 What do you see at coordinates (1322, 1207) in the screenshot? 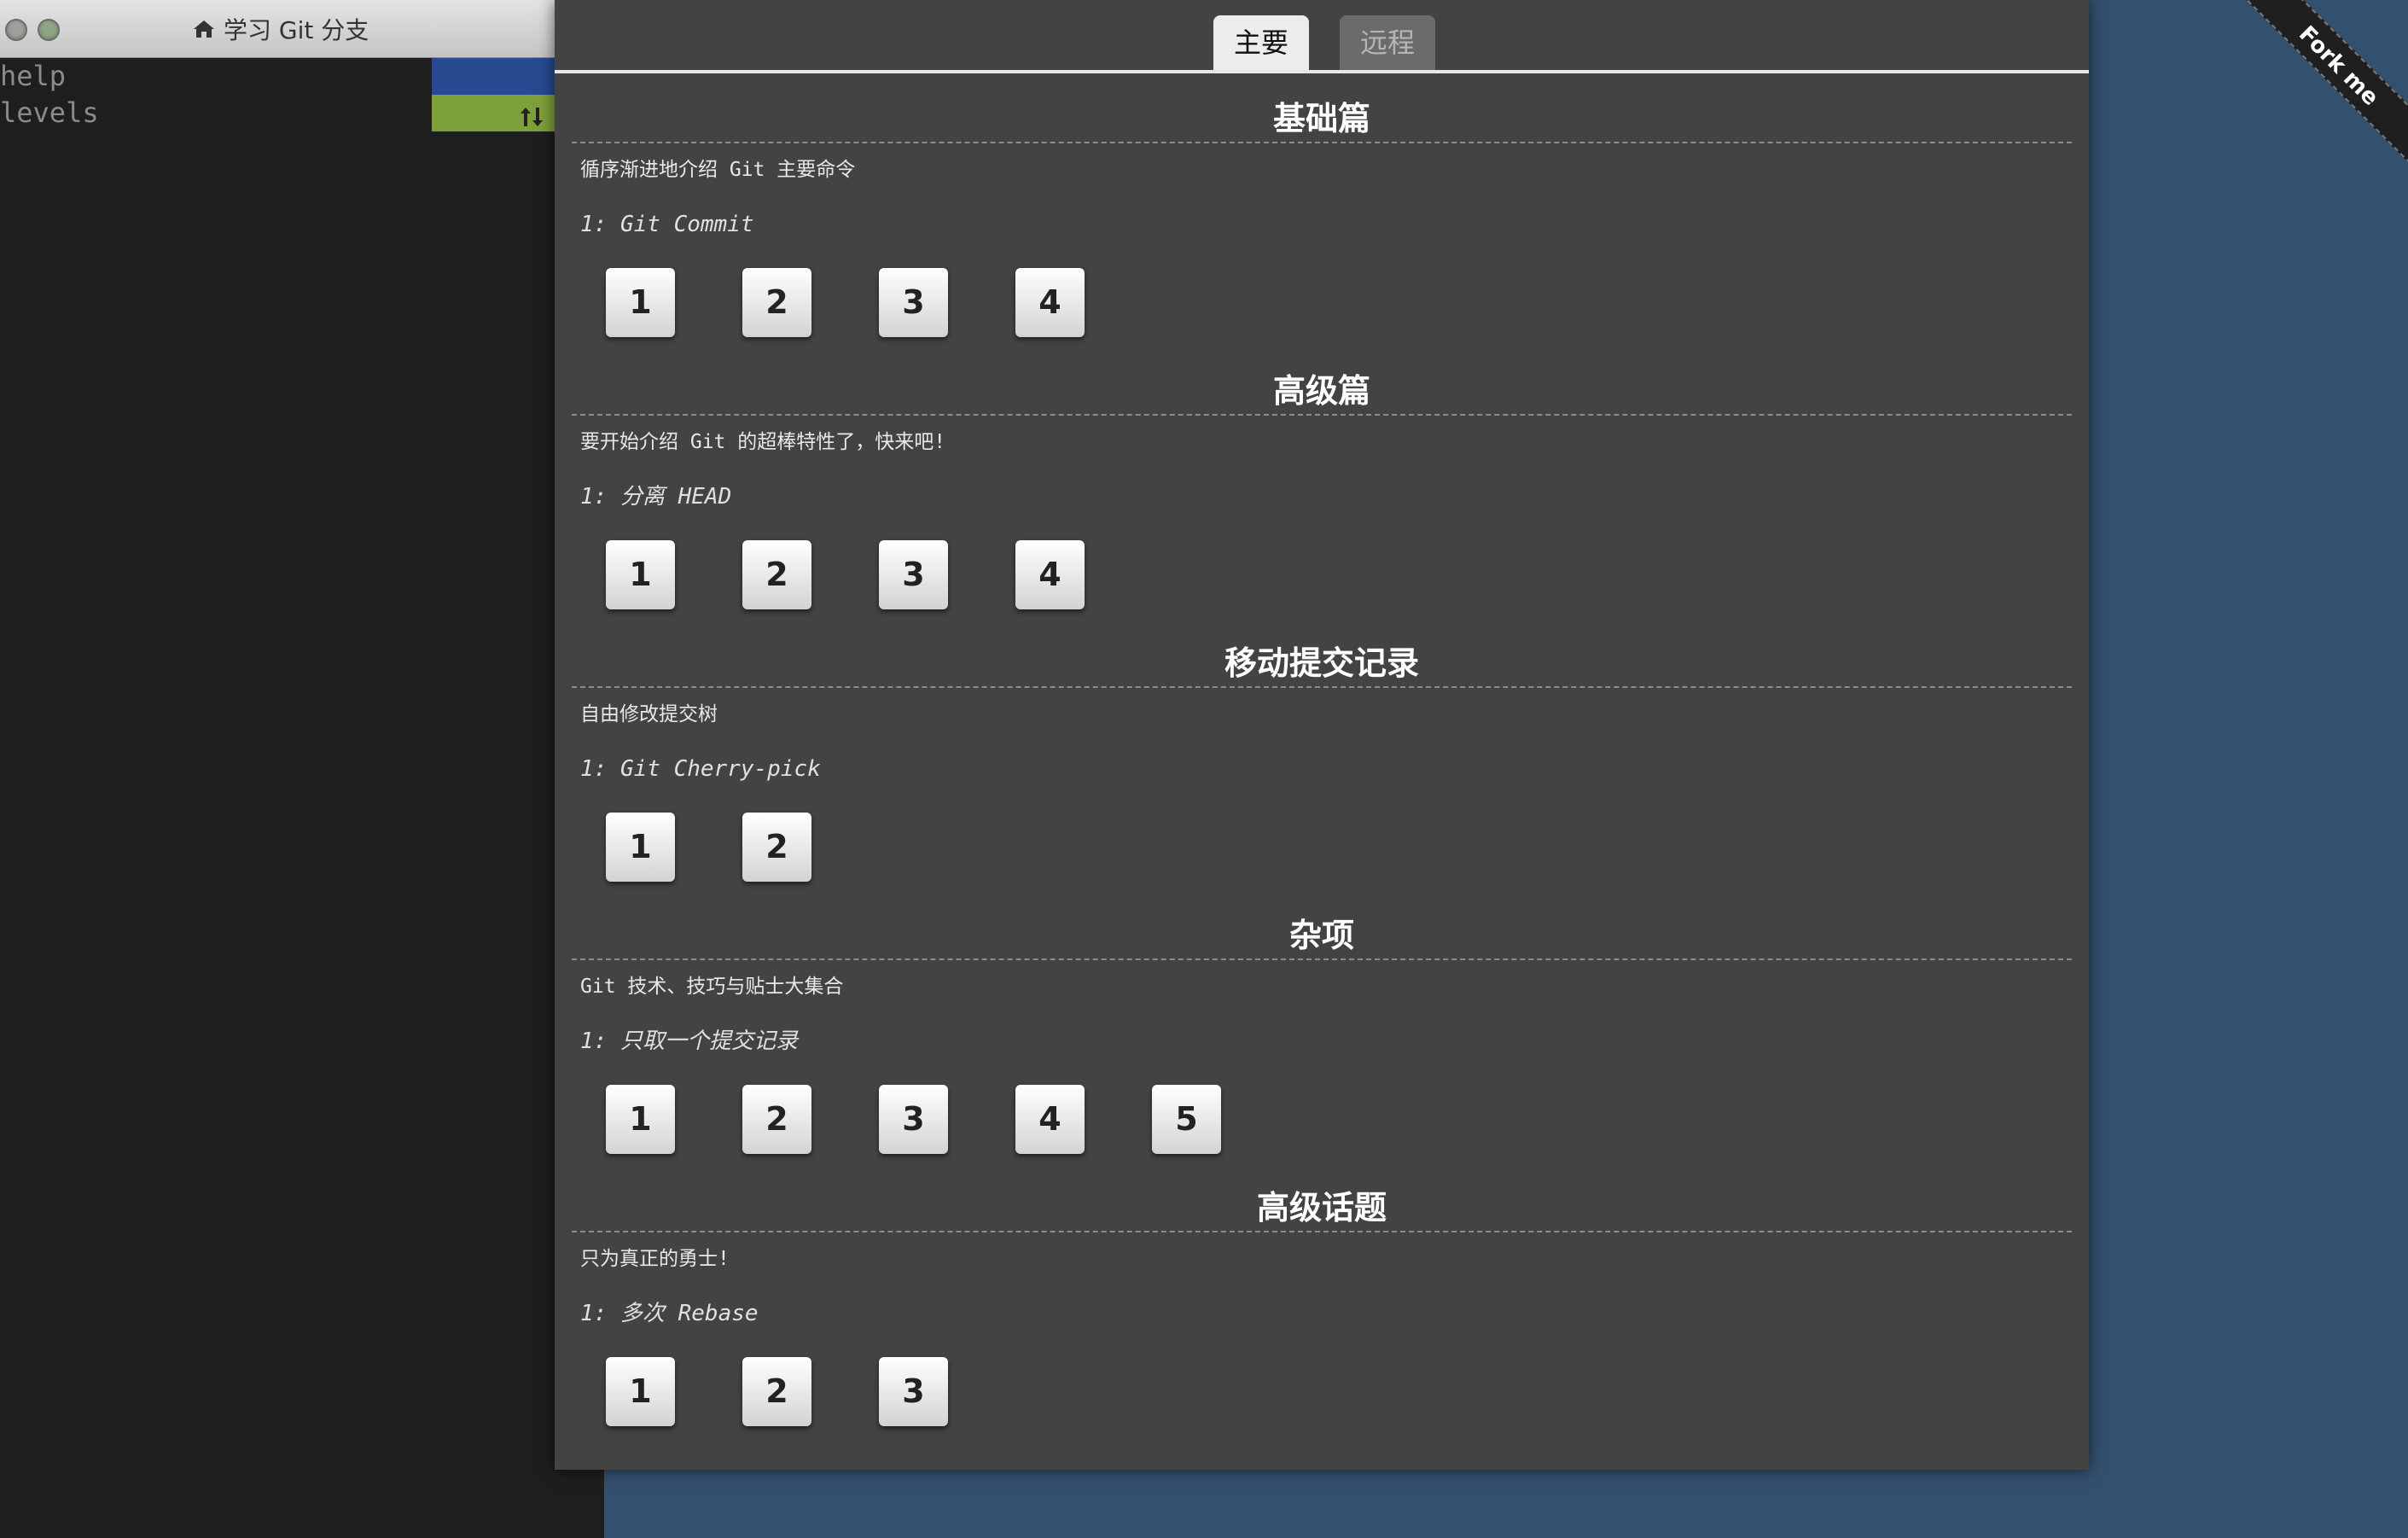
I see `section-title: 高级话题` at bounding box center [1322, 1207].